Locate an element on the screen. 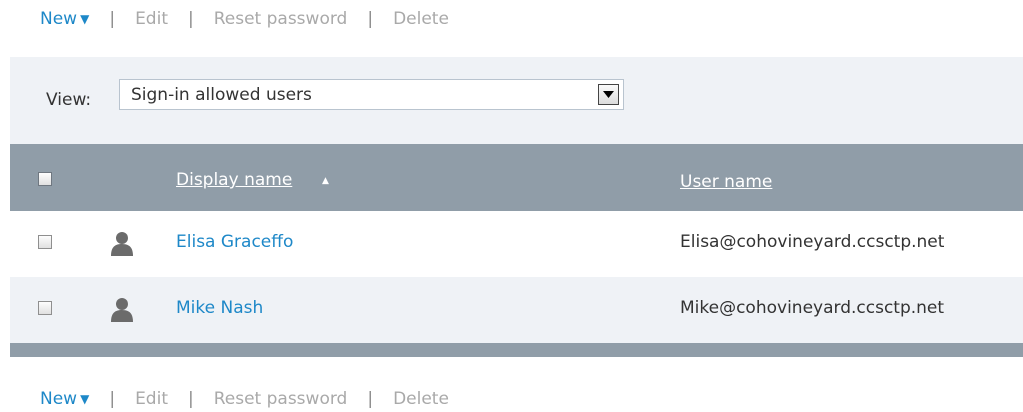 The width and height of the screenshot is (1023, 412). user-name-cell: Elisa@cohovineyard.ccsctp.net is located at coordinates (812, 242).